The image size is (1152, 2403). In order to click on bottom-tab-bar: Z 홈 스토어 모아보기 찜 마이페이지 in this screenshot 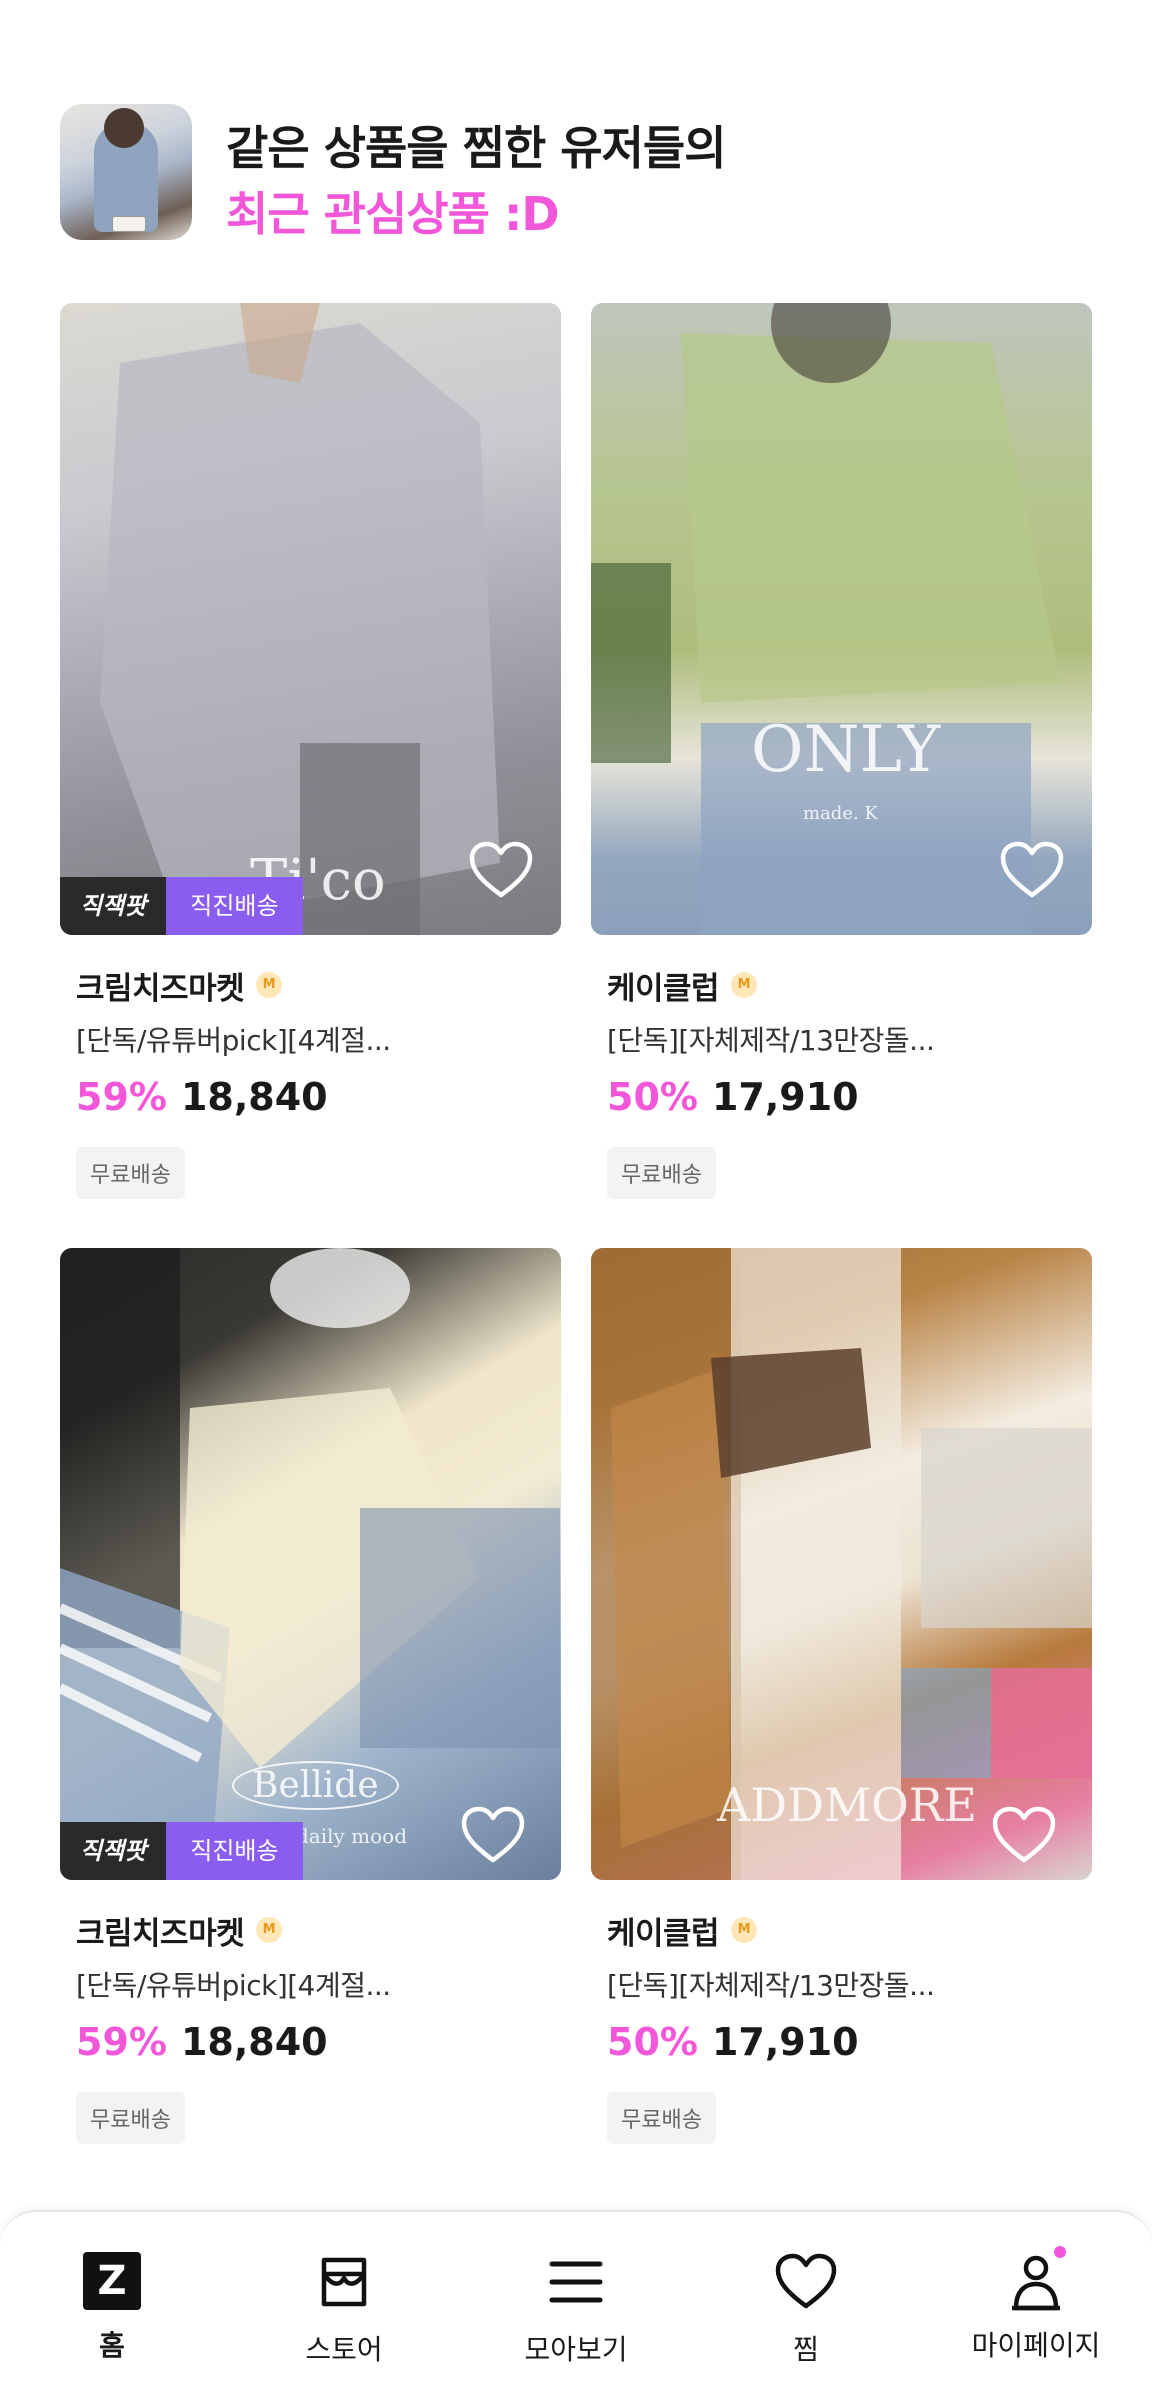, I will do `click(576, 2306)`.